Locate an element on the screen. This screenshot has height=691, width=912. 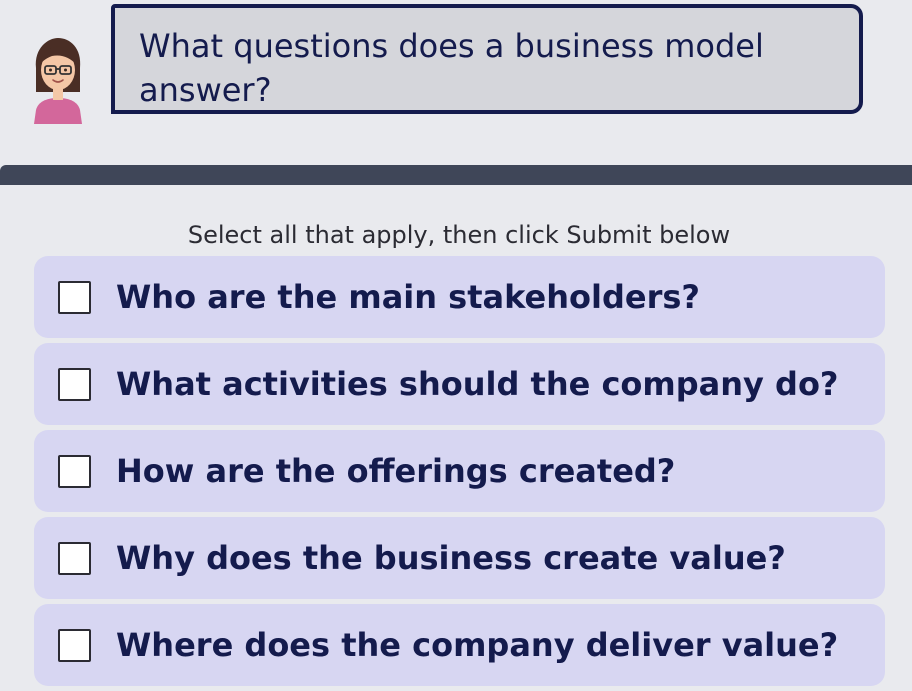
answer-option-stakeholders: Who are the main stakeholders? is located at coordinates (459, 297).